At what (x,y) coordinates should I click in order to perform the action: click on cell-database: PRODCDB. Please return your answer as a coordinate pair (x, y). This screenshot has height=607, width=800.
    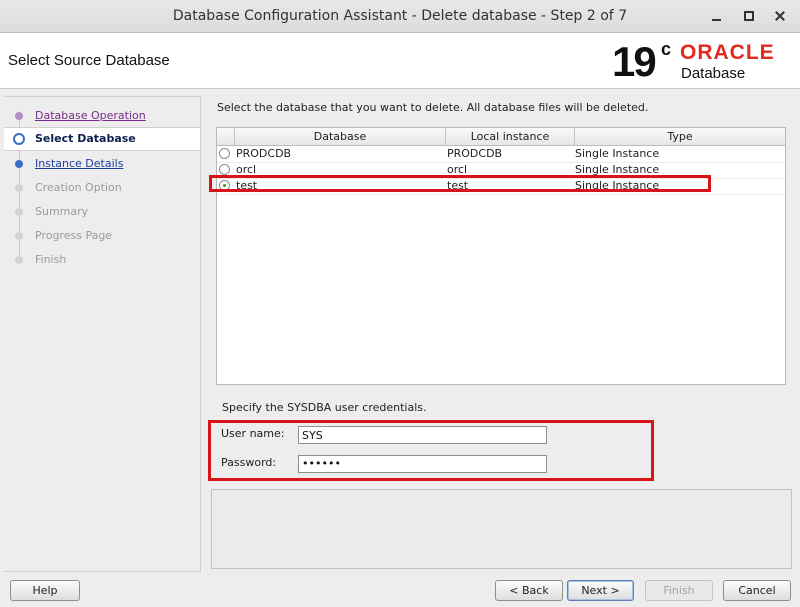
    Looking at the image, I should click on (264, 153).